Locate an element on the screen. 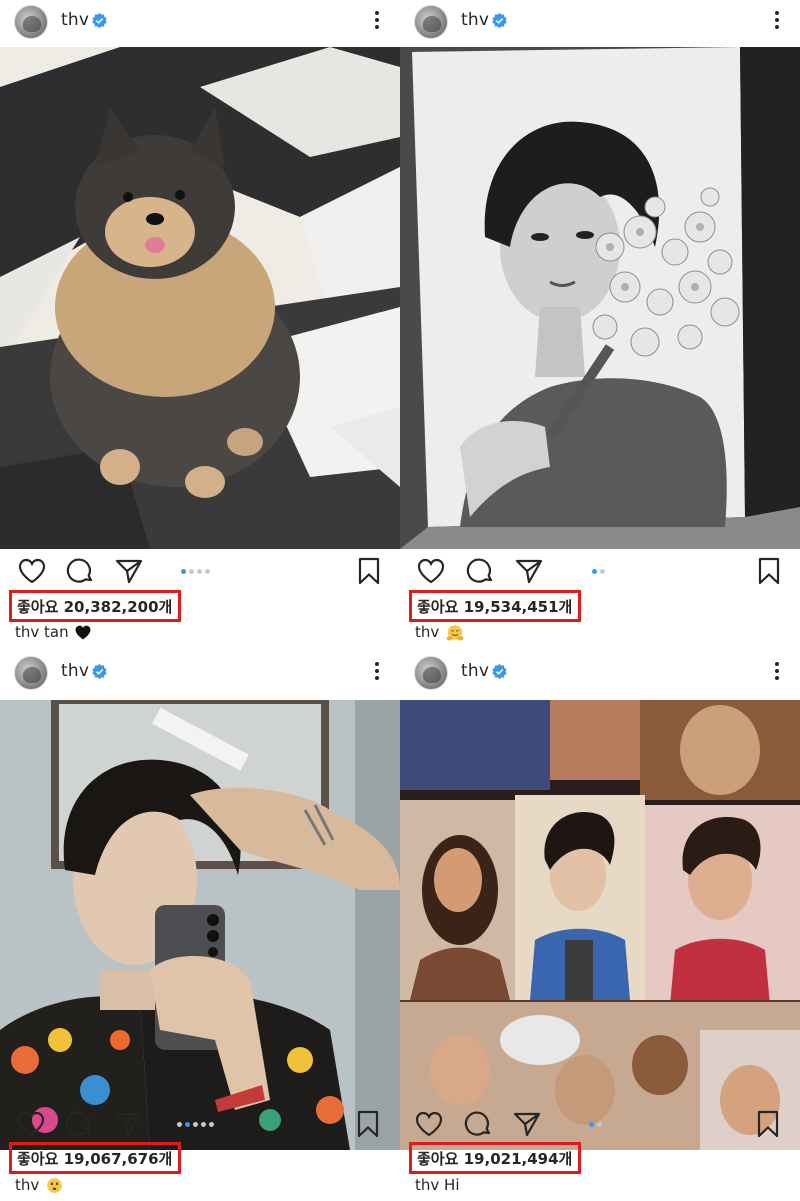 This screenshot has width=800, height=1201. caption-text: tan is located at coordinates (56, 632).